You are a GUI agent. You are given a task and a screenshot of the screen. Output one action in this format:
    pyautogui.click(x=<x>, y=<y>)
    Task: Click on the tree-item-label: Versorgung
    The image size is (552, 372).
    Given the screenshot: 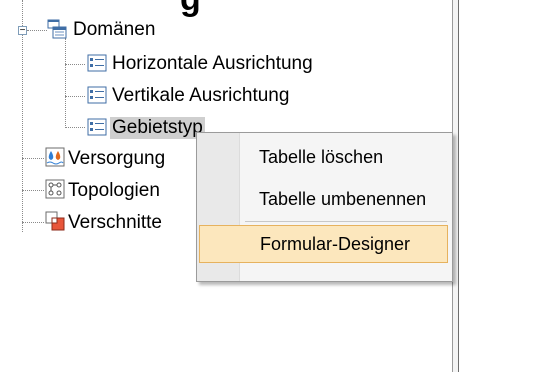 What is the action you would take?
    pyautogui.click(x=117, y=158)
    